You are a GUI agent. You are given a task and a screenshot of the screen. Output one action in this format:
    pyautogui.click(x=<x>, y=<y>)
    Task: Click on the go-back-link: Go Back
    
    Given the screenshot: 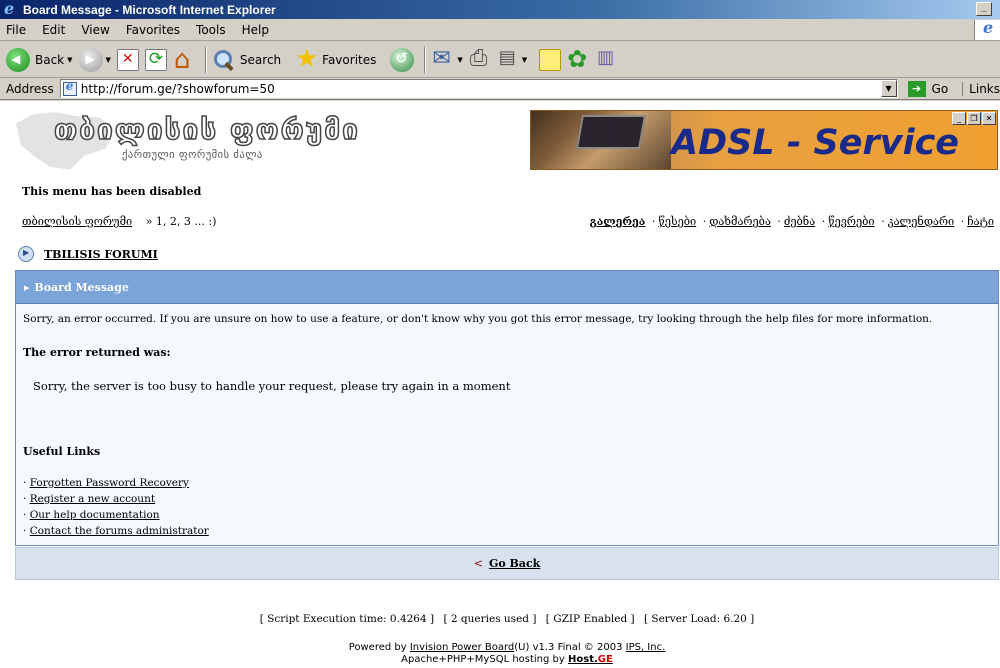 What is the action you would take?
    pyautogui.click(x=514, y=563)
    